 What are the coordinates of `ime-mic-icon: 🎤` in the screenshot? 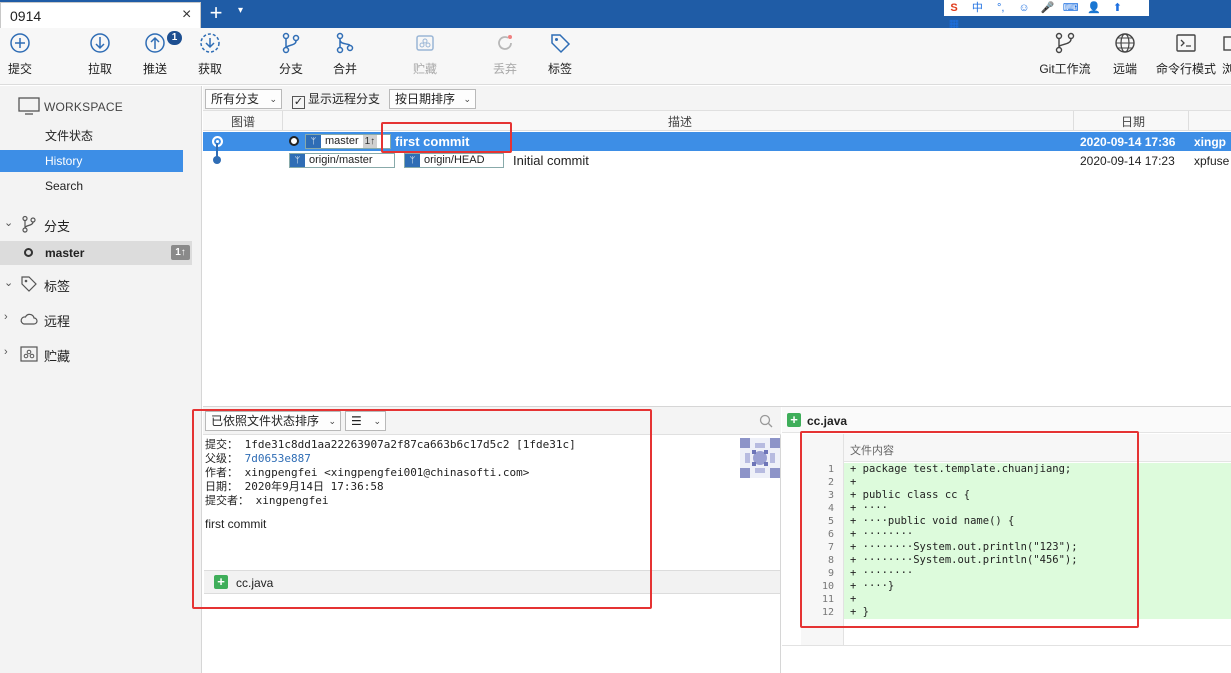 It's located at (1047, 8).